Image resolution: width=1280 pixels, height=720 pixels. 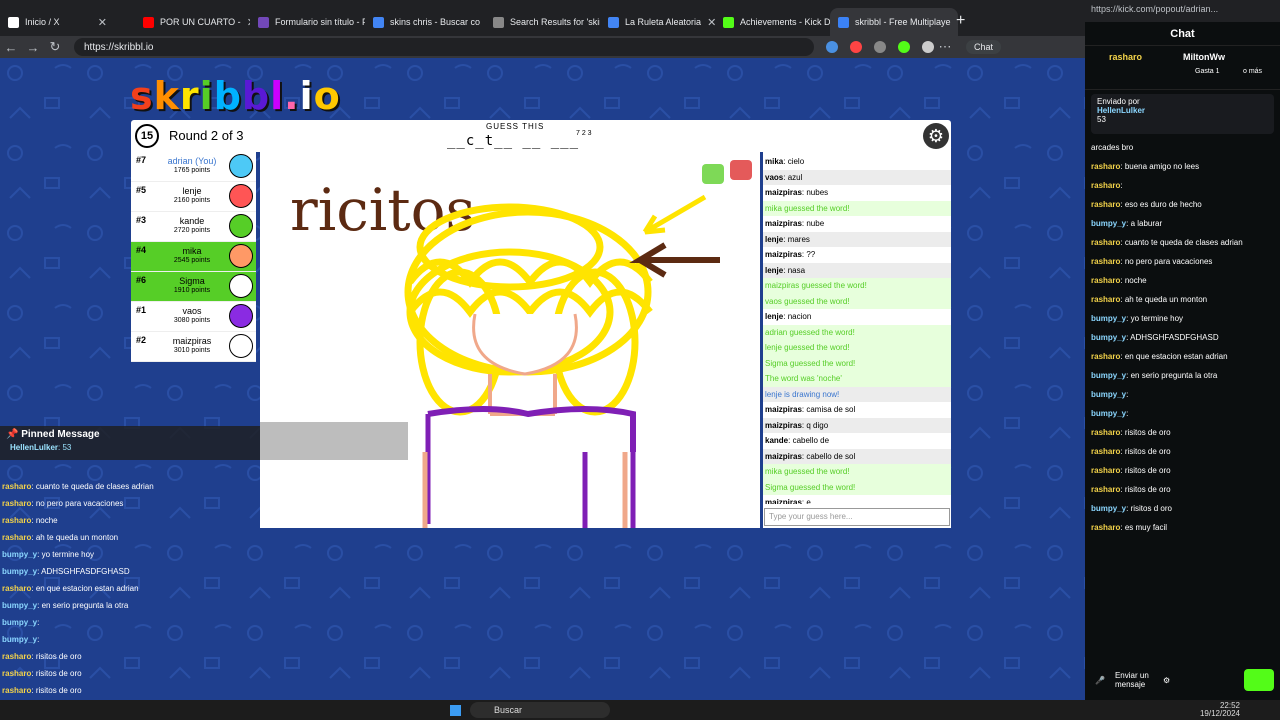 I want to click on chat-user: maizpiras, so click(x=783, y=425).